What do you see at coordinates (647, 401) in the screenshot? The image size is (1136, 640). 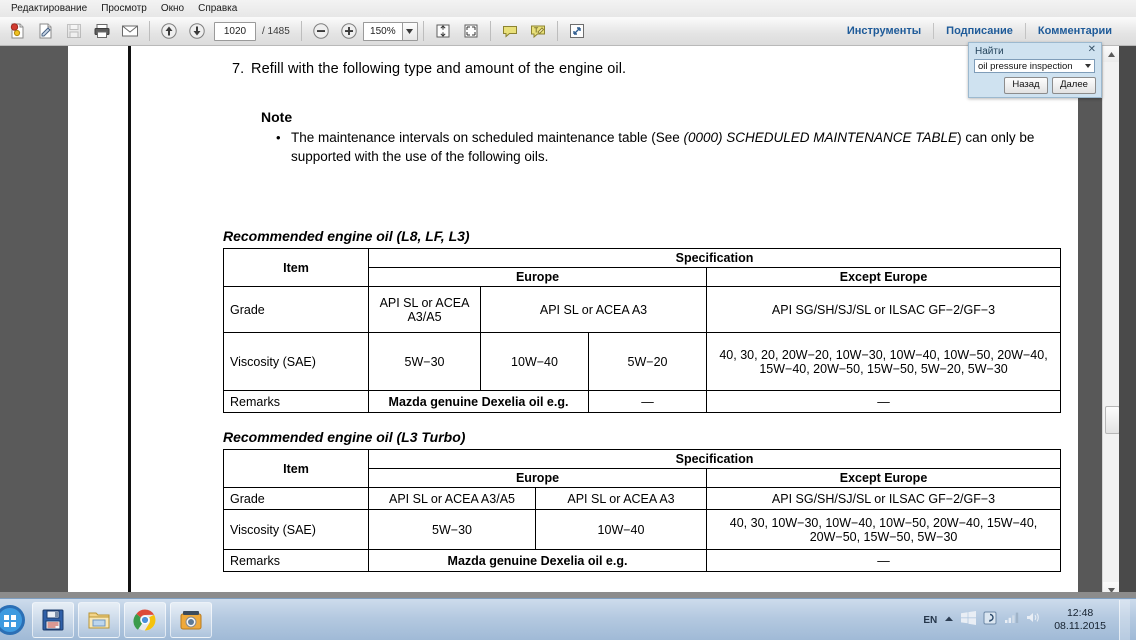 I see `t1-row2-eu3: —` at bounding box center [647, 401].